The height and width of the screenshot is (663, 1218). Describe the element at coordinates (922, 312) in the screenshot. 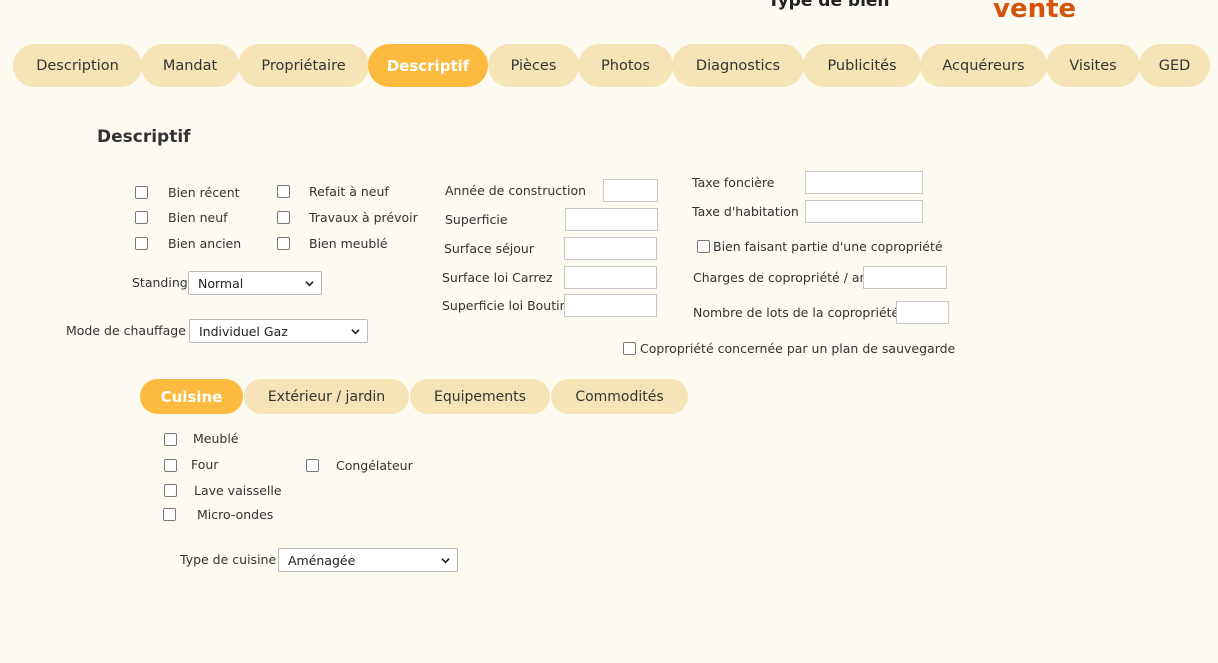

I see `nombre-lots-input` at that location.